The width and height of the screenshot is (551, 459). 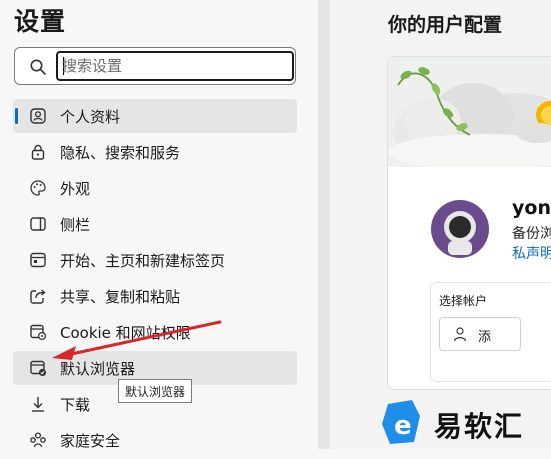 What do you see at coordinates (38, 296) in the screenshot?
I see `share-icon` at bounding box center [38, 296].